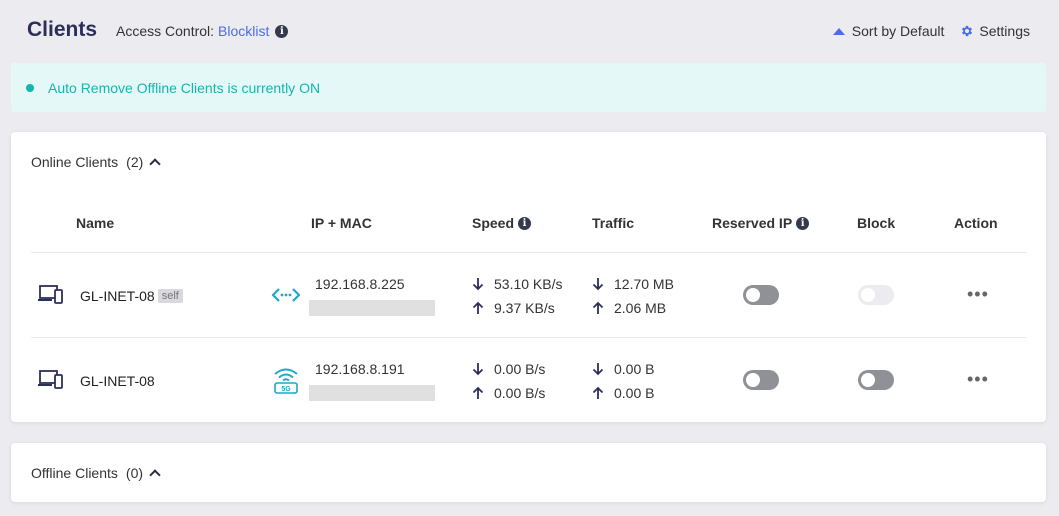 The width and height of the screenshot is (1059, 516). What do you see at coordinates (165, 31) in the screenshot?
I see `access-control-label: Access Control:` at bounding box center [165, 31].